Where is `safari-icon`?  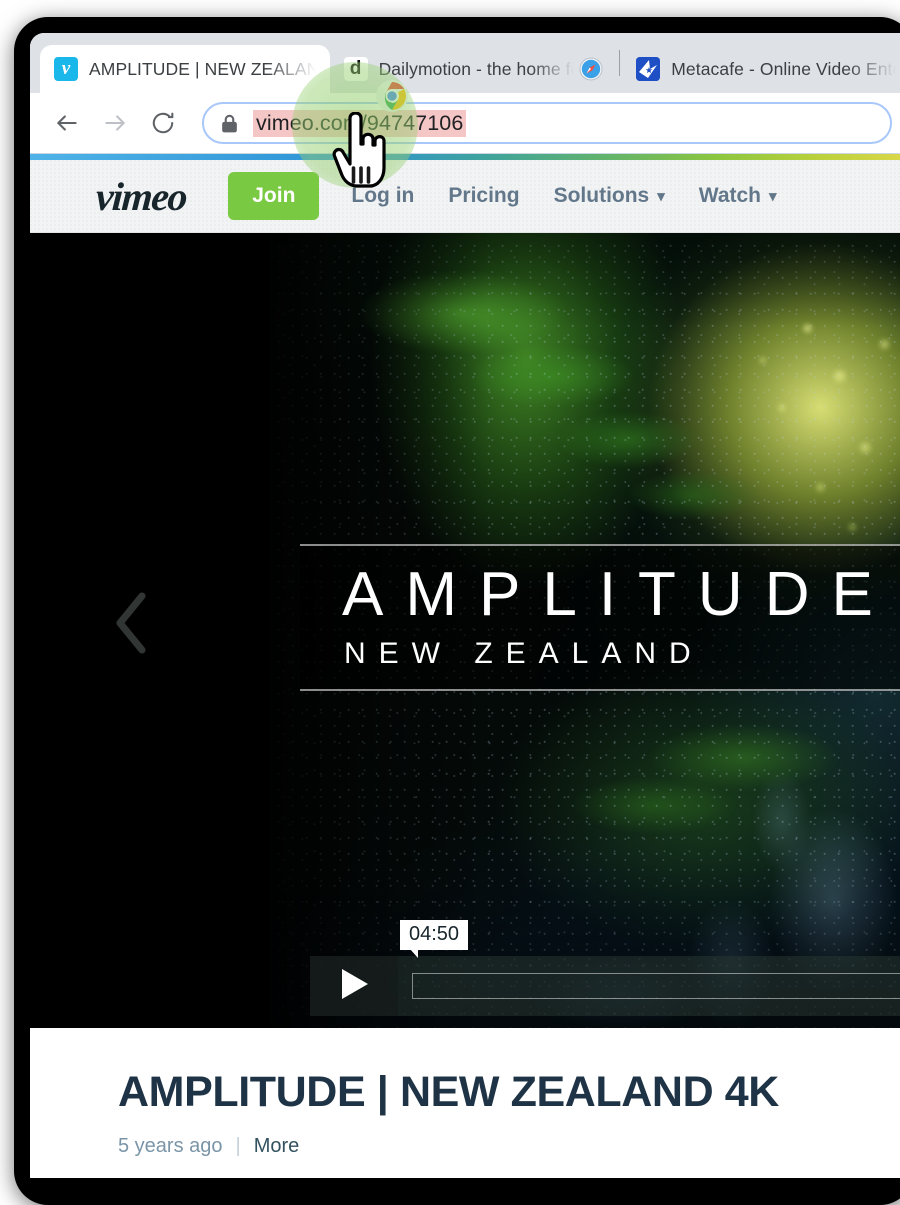 safari-icon is located at coordinates (591, 69).